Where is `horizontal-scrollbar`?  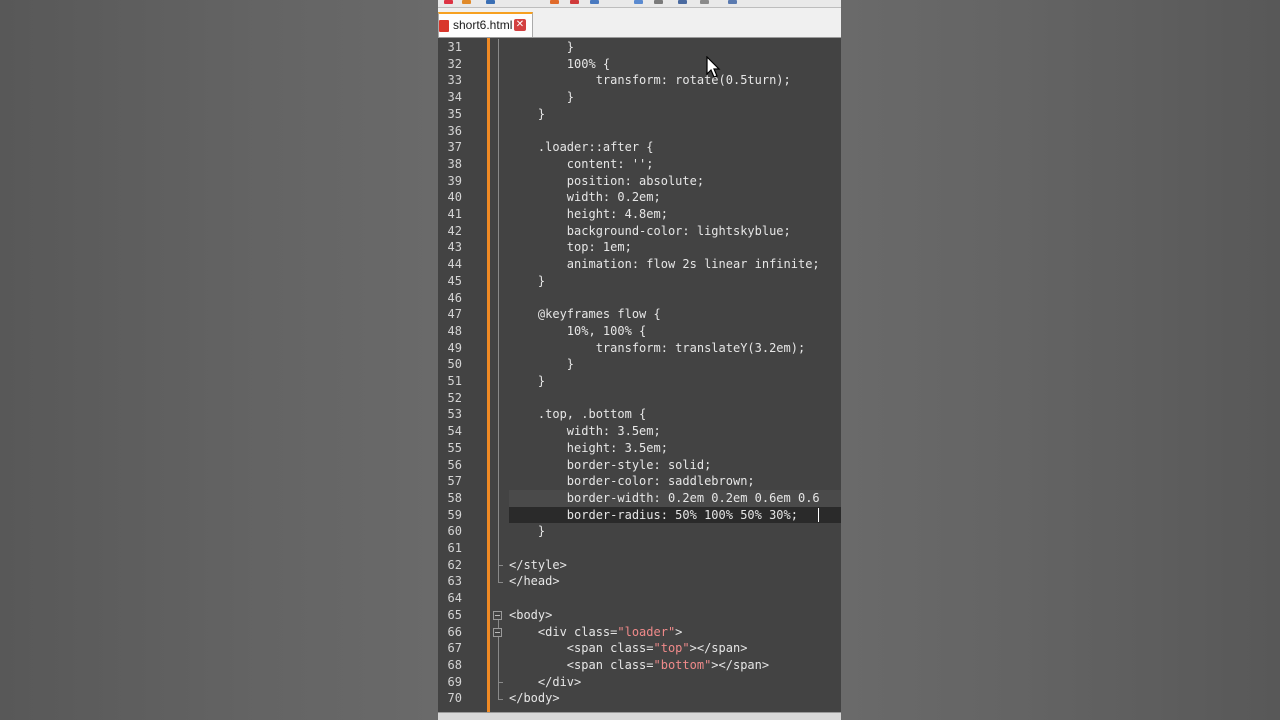 horizontal-scrollbar is located at coordinates (639, 716).